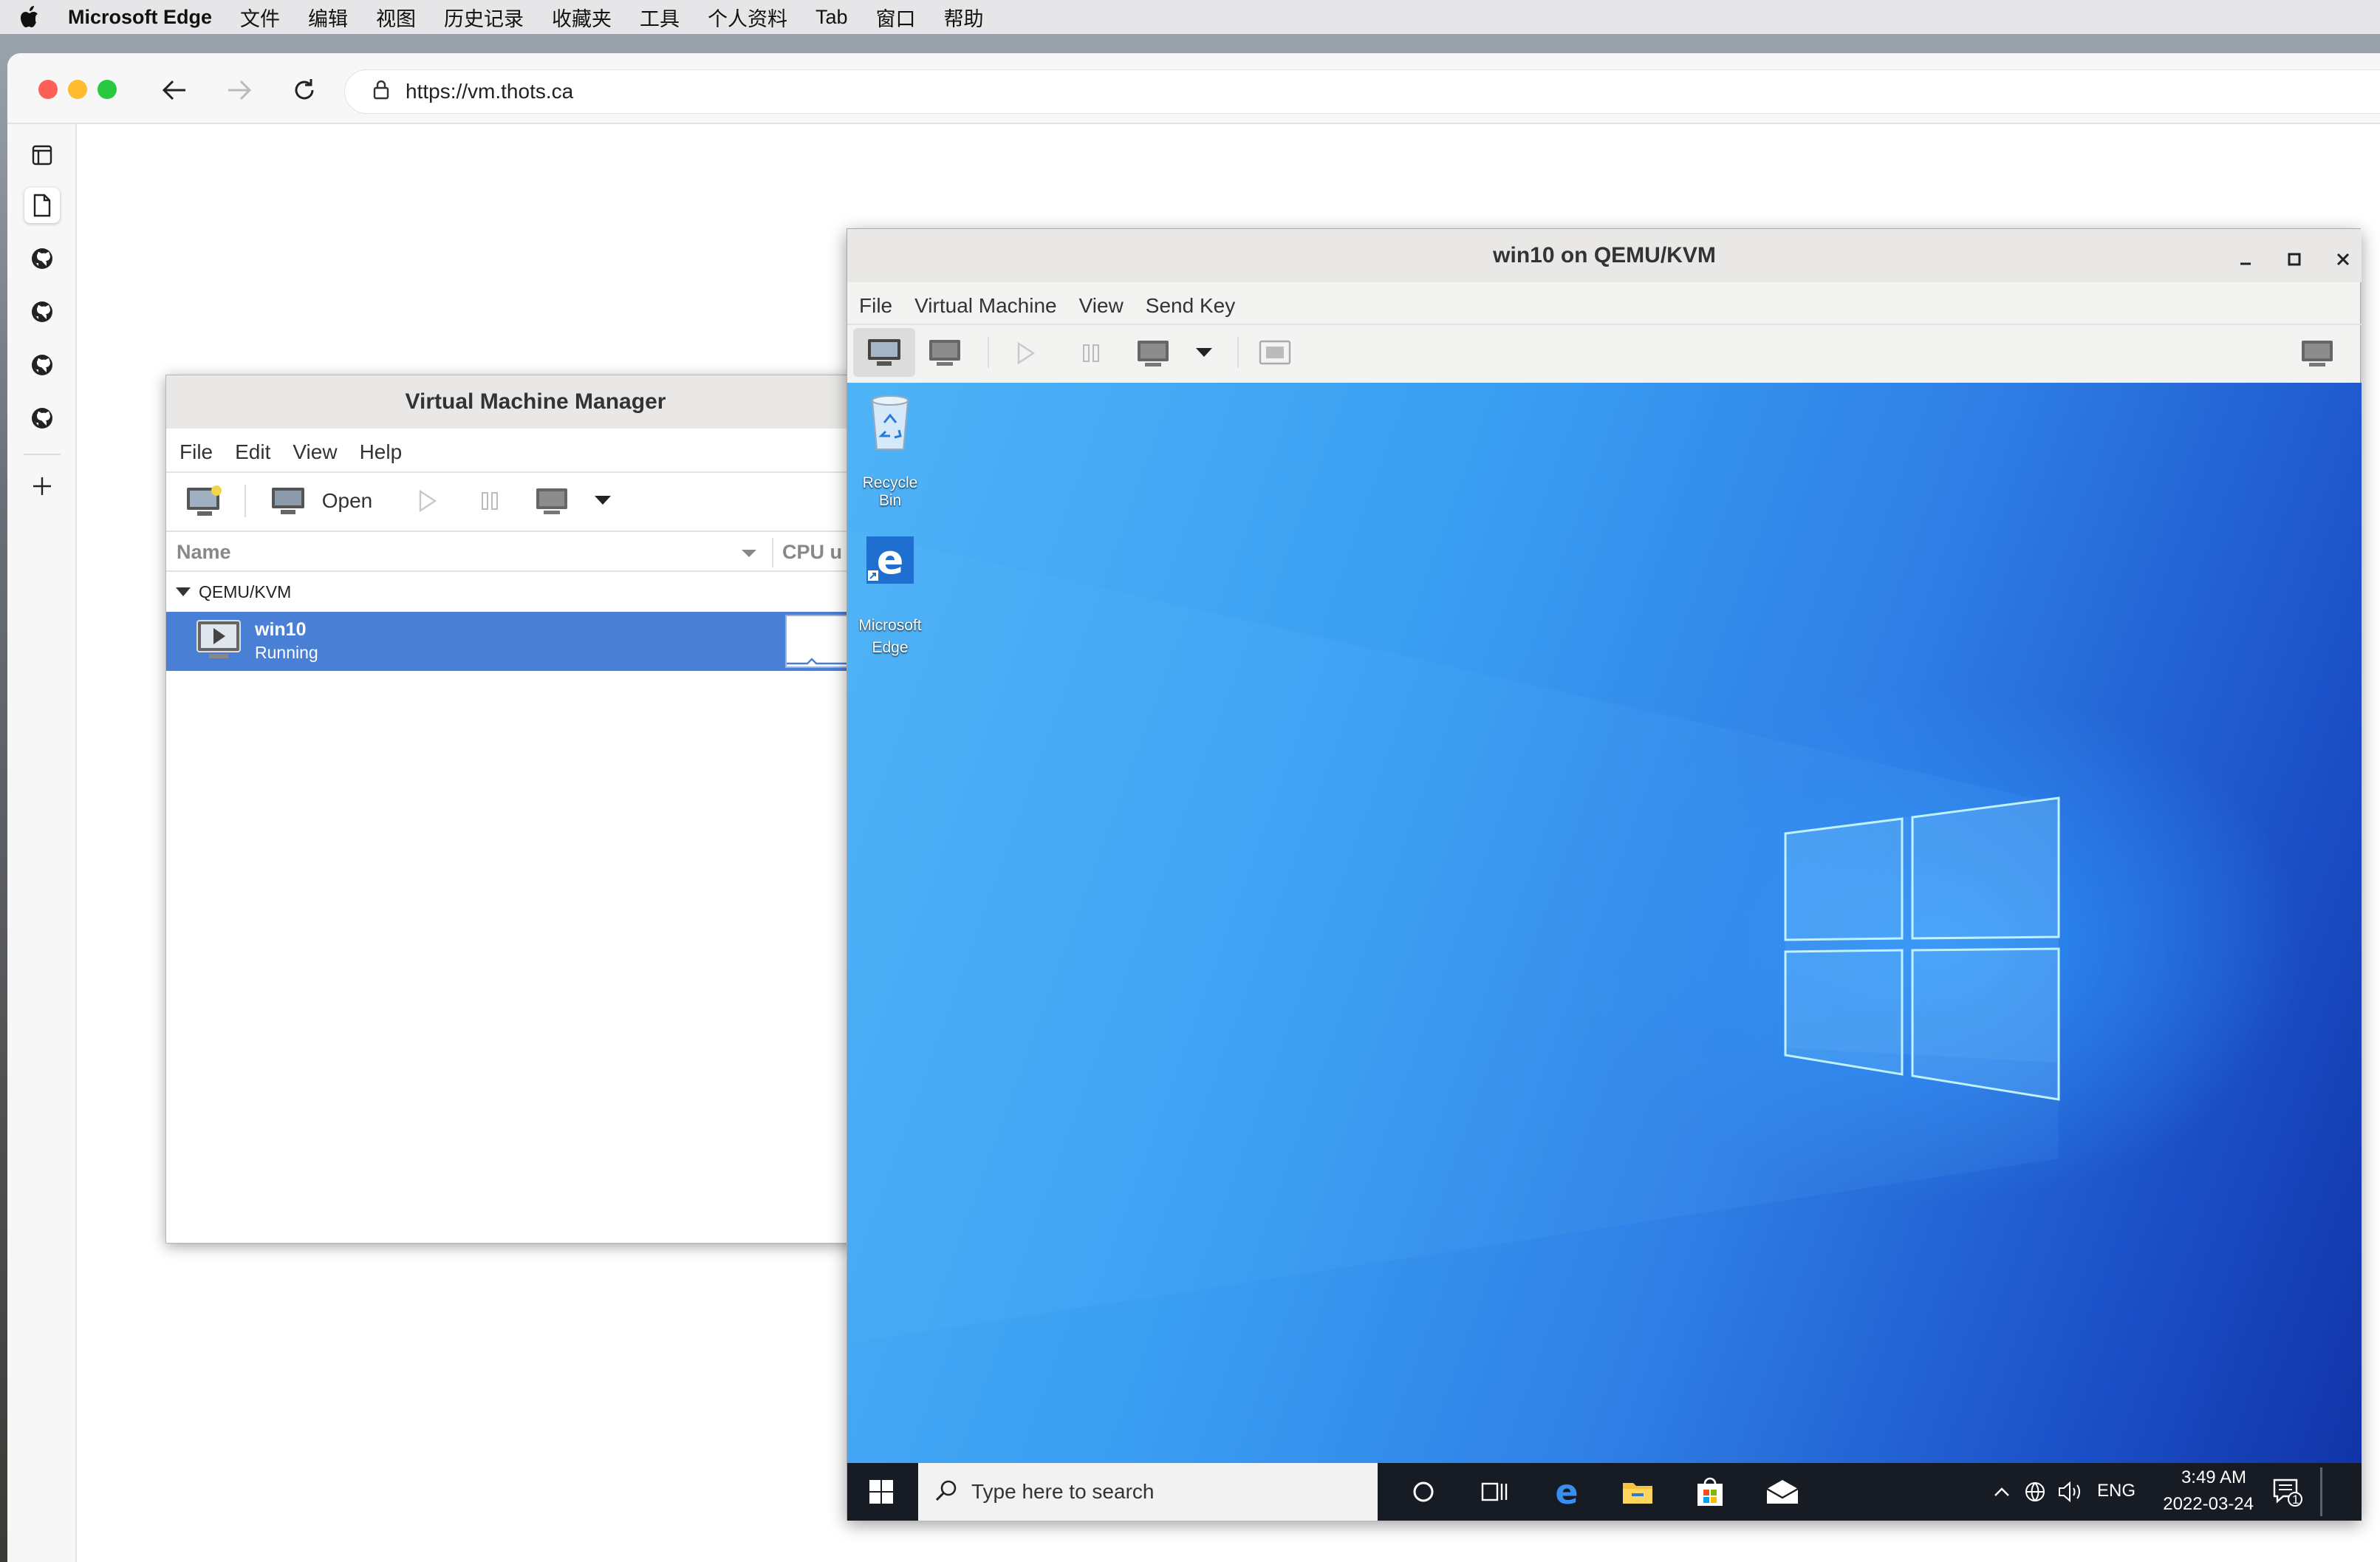 This screenshot has height=1562, width=2380. I want to click on zoom-window-button, so click(107, 89).